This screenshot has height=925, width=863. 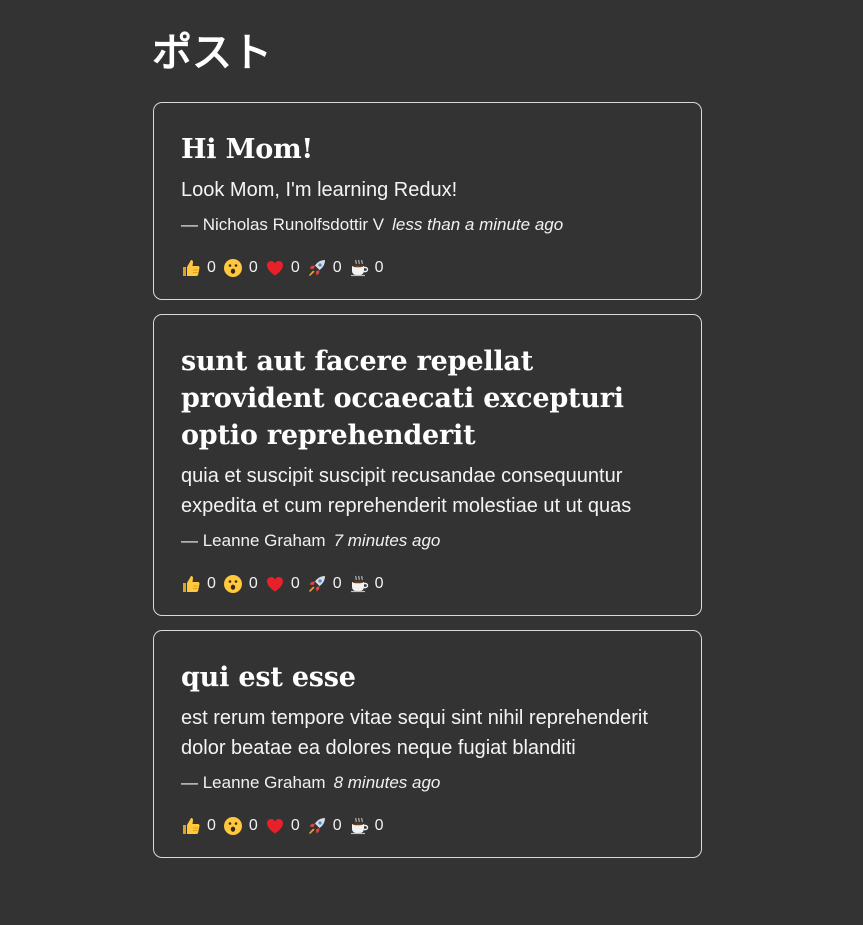 I want to click on post-timestamp: 7 minutes ago, so click(x=387, y=540).